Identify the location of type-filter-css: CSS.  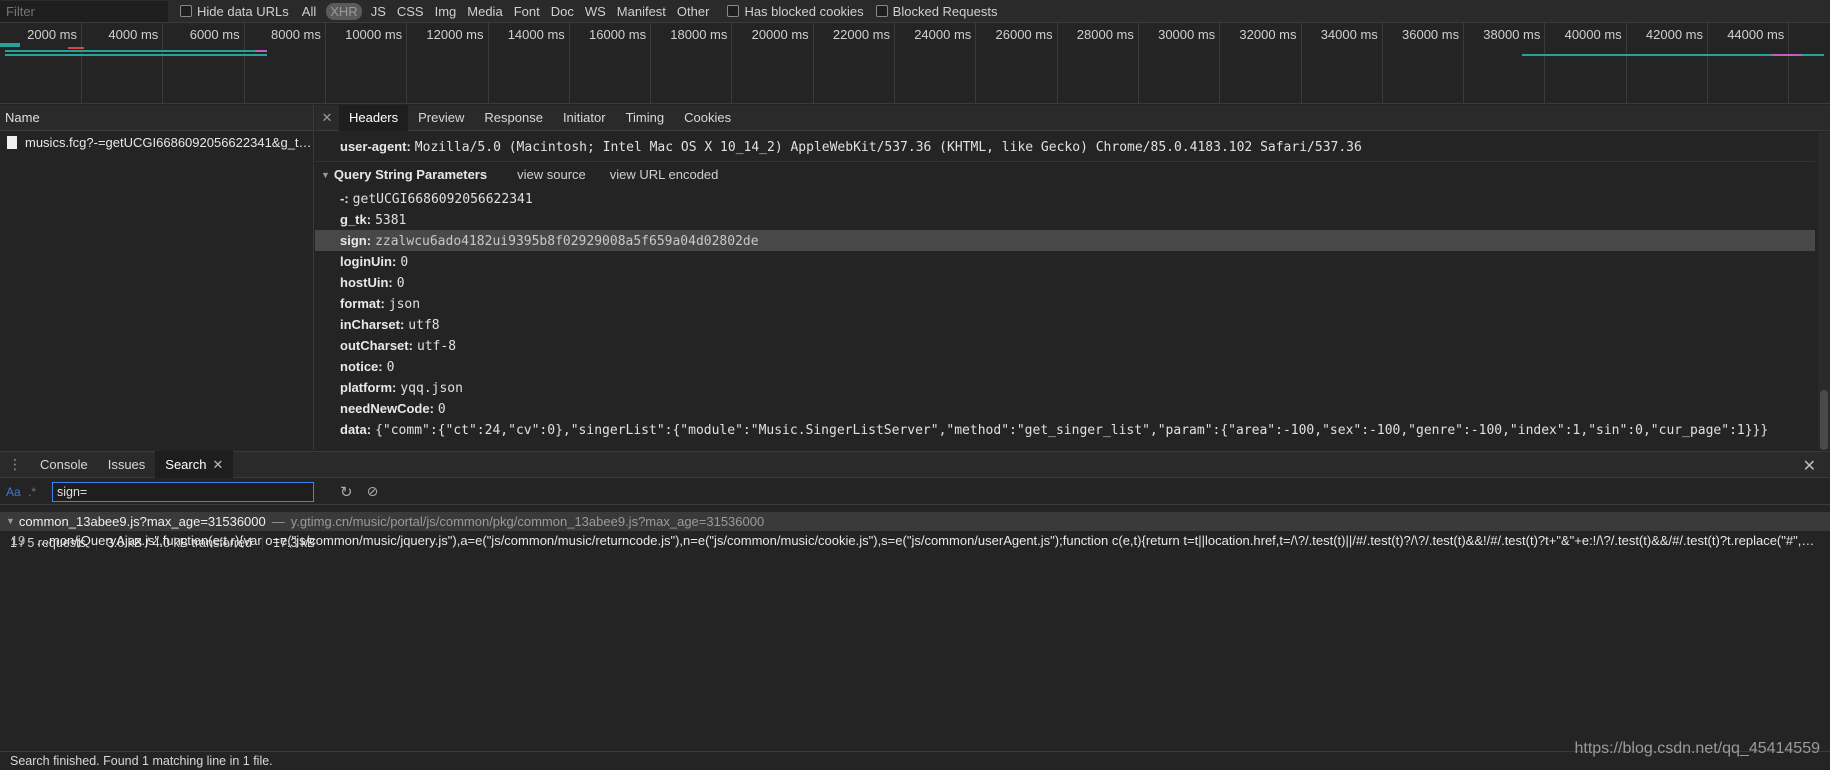
(410, 11).